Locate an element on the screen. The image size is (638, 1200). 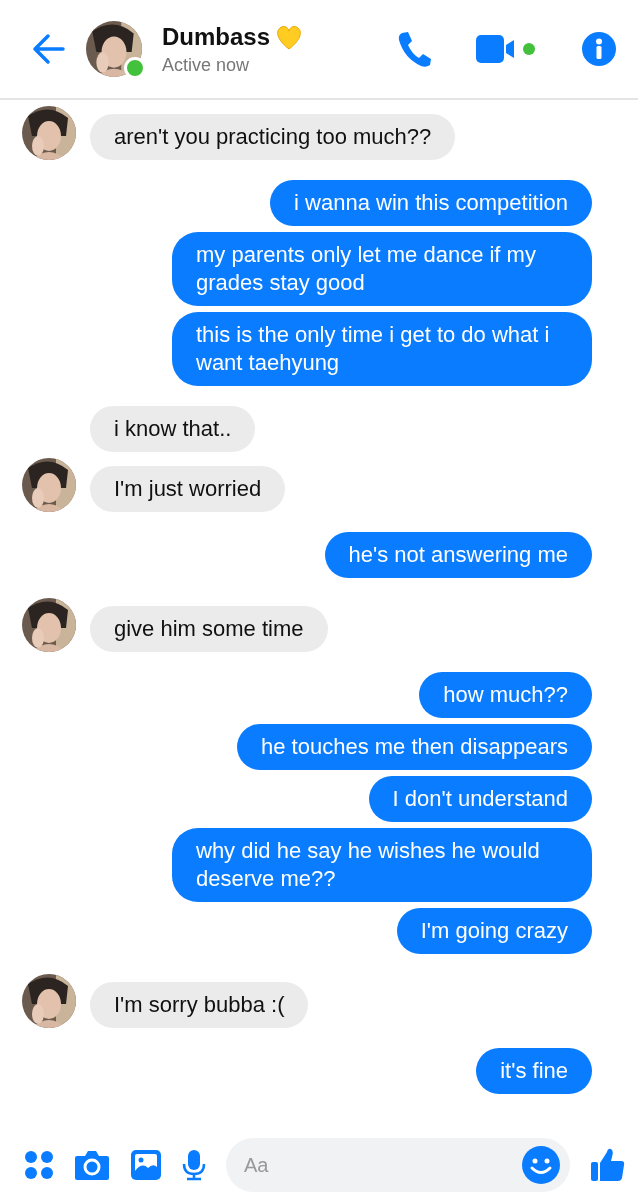
message-bubble: he touches me then disappears is located at coordinates (414, 747).